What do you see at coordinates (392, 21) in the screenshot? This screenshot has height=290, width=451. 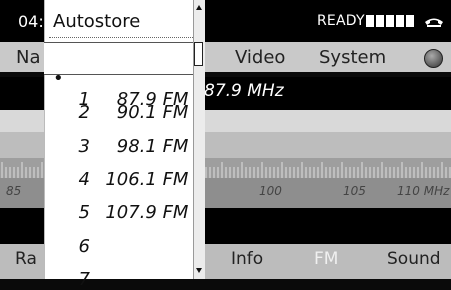 I see `signal-strength-icon` at bounding box center [392, 21].